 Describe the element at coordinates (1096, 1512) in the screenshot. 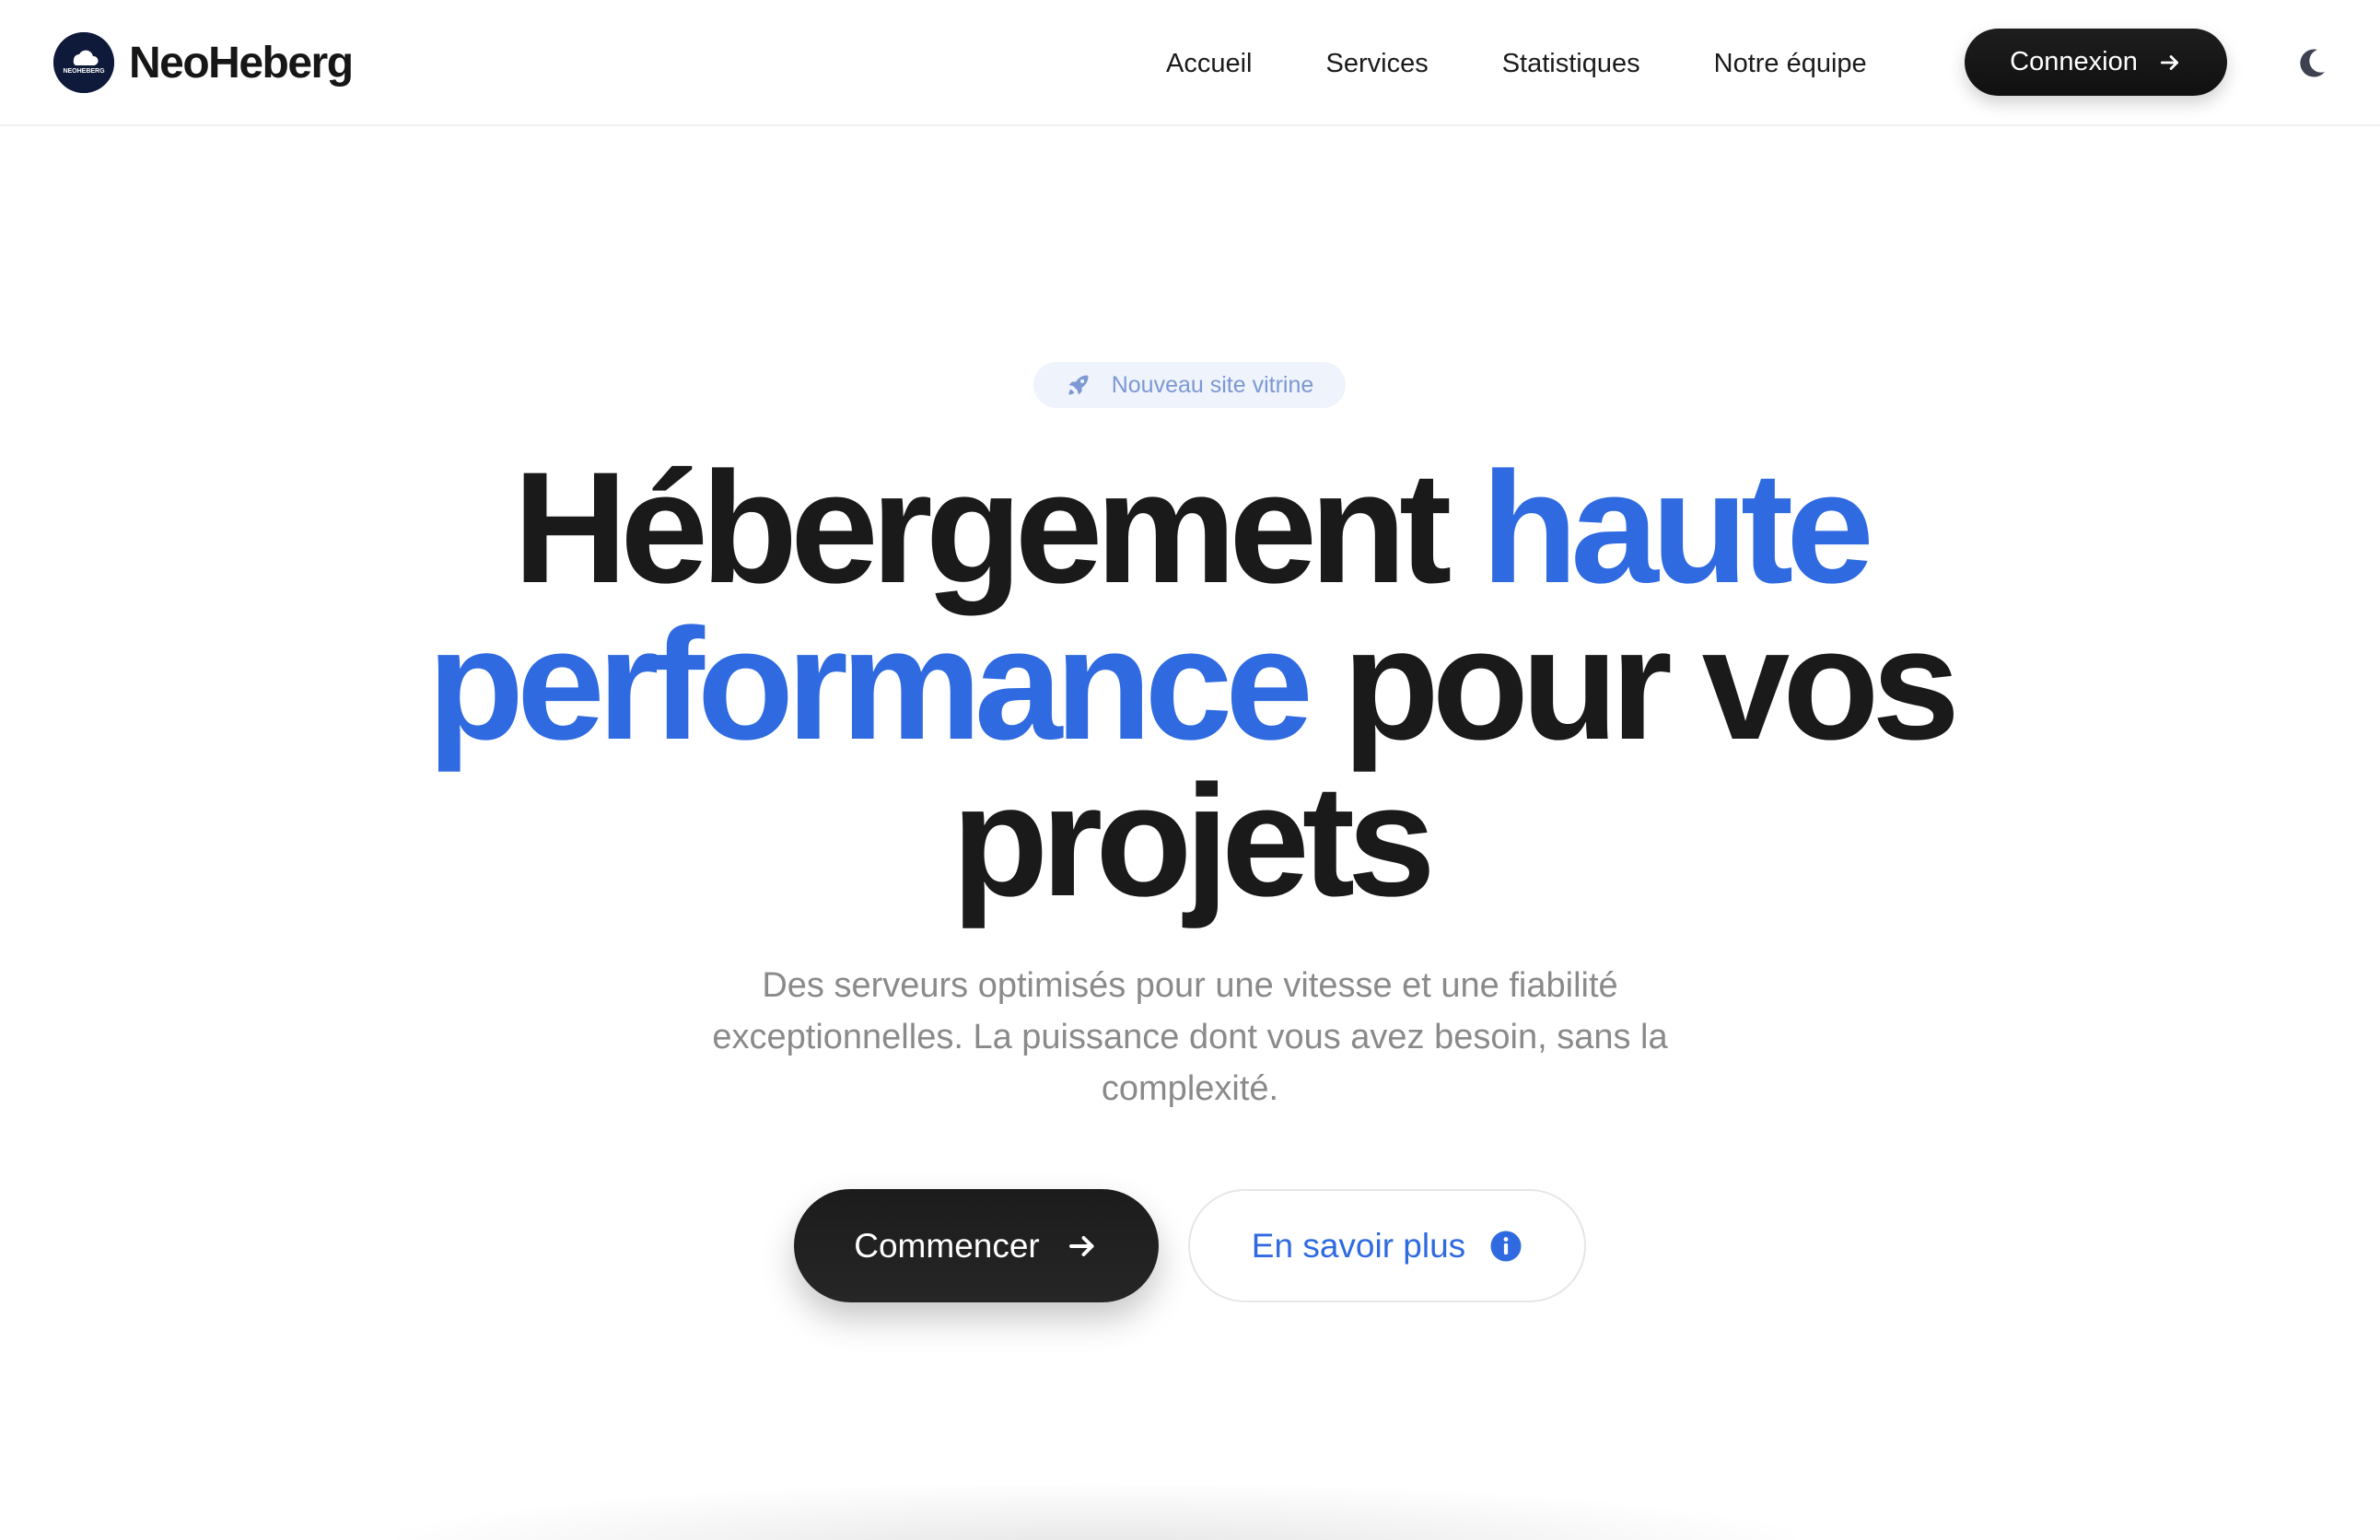

I see `preview-card-shadow` at that location.